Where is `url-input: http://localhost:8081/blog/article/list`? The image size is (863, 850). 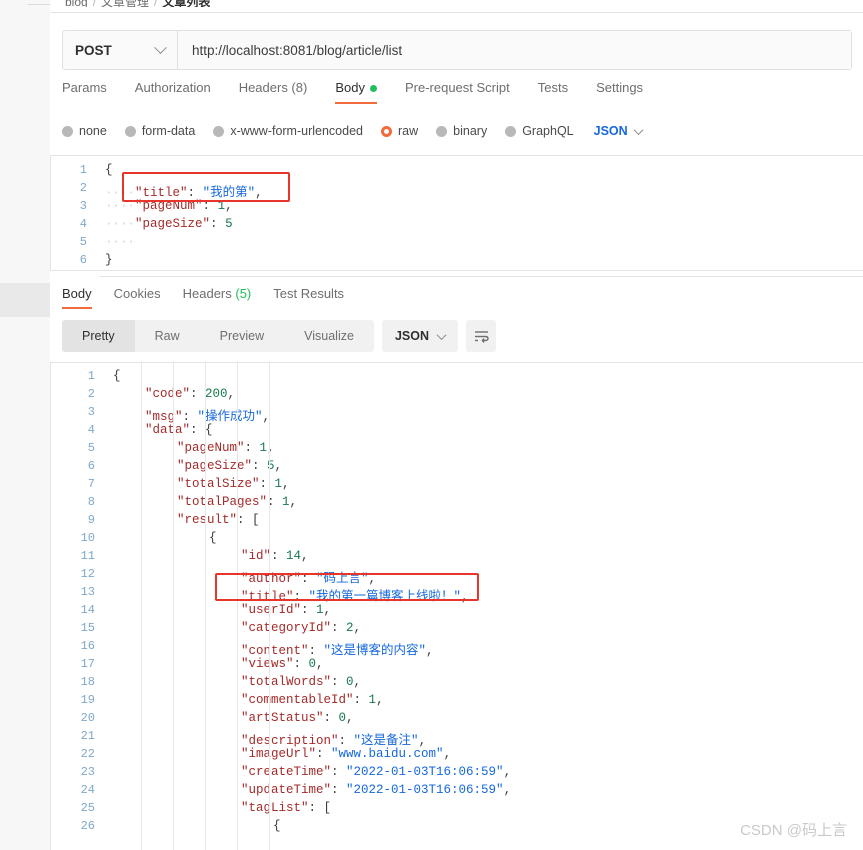 url-input: http://localhost:8081/blog/article/list is located at coordinates (514, 50).